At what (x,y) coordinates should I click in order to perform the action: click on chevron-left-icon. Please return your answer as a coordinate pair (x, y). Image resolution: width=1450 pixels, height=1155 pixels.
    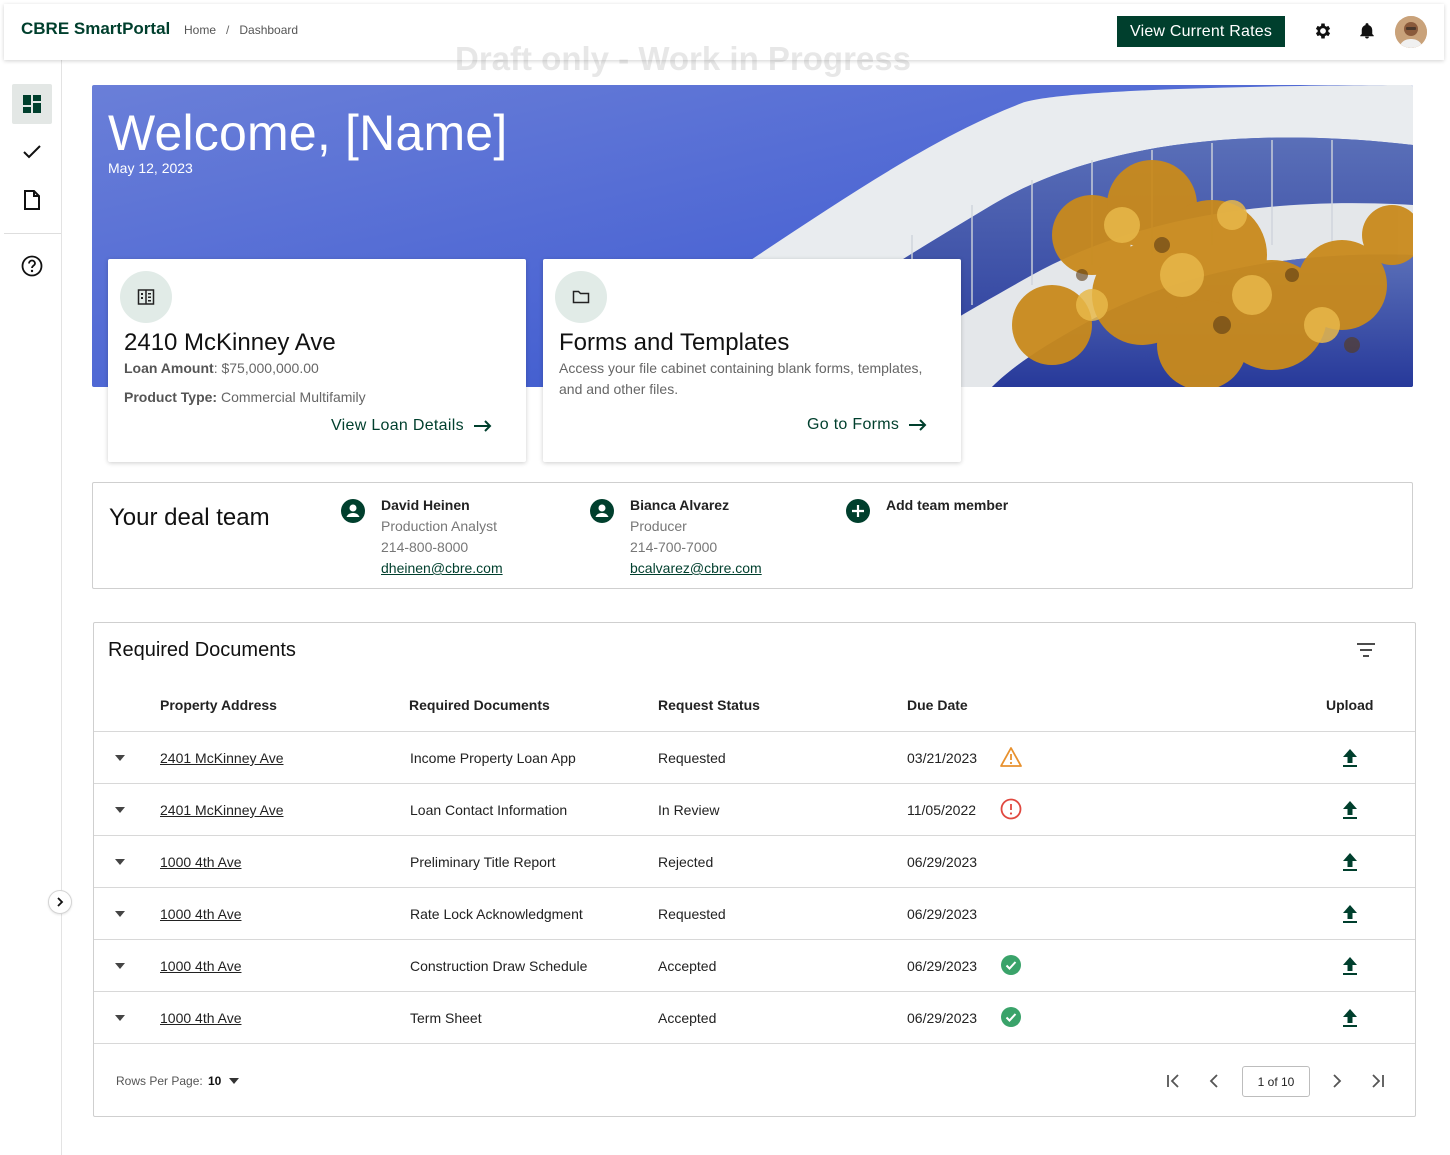
    Looking at the image, I should click on (1213, 1081).